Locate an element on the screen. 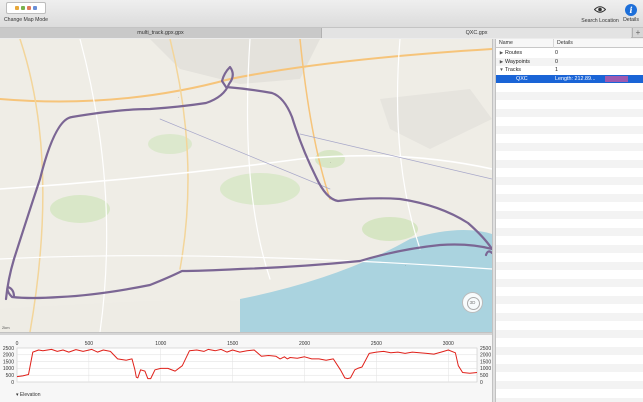  outline-row-routes: ▶ Routes 0 is located at coordinates (569, 53).